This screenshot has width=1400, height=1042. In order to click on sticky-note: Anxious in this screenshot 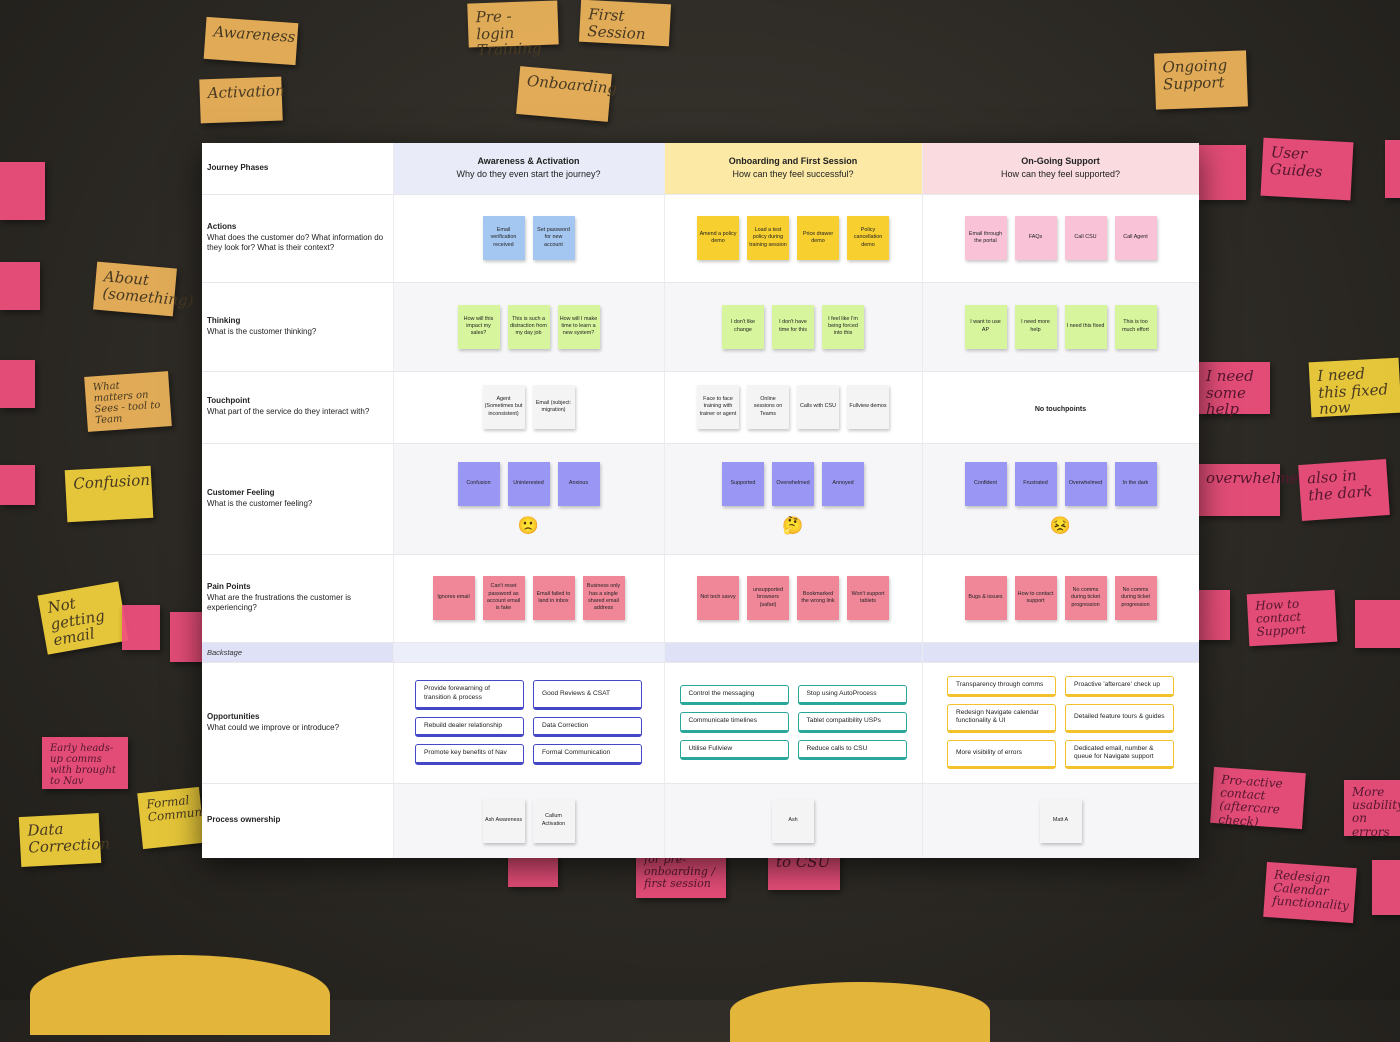, I will do `click(578, 483)`.